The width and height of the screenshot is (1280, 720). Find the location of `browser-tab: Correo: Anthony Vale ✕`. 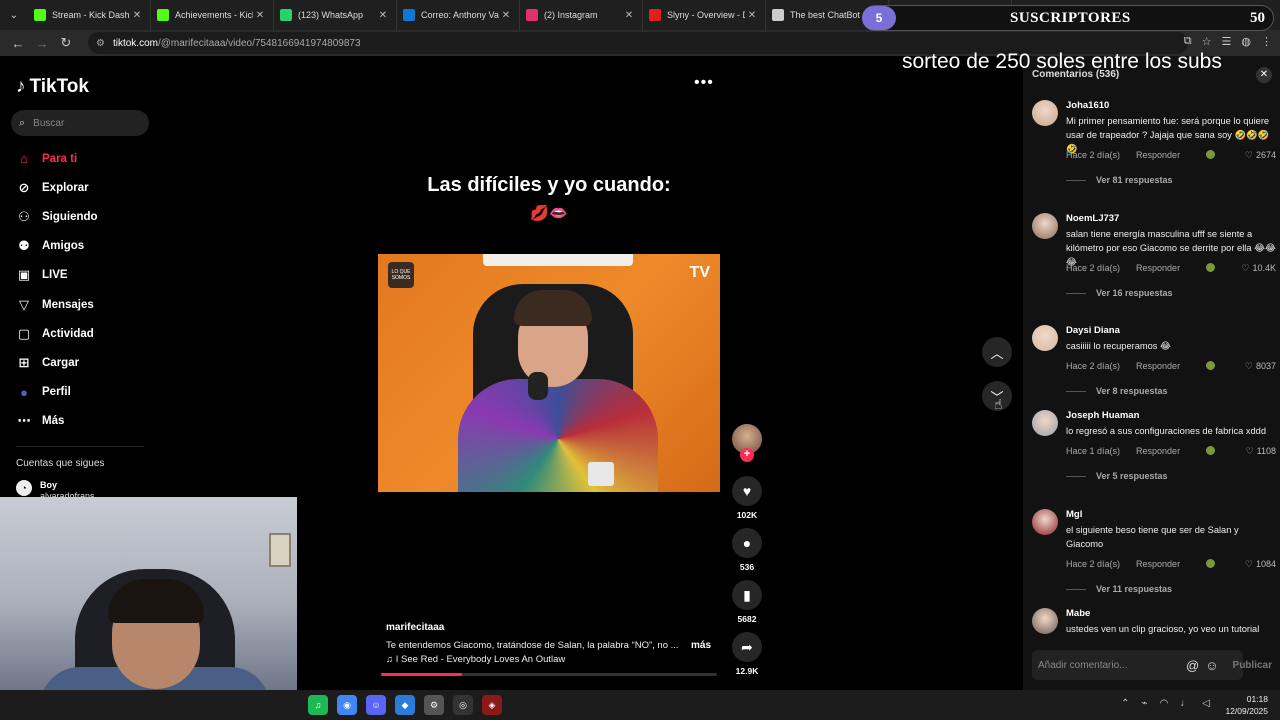

browser-tab: Correo: Anthony Vale ✕ is located at coordinates (458, 15).